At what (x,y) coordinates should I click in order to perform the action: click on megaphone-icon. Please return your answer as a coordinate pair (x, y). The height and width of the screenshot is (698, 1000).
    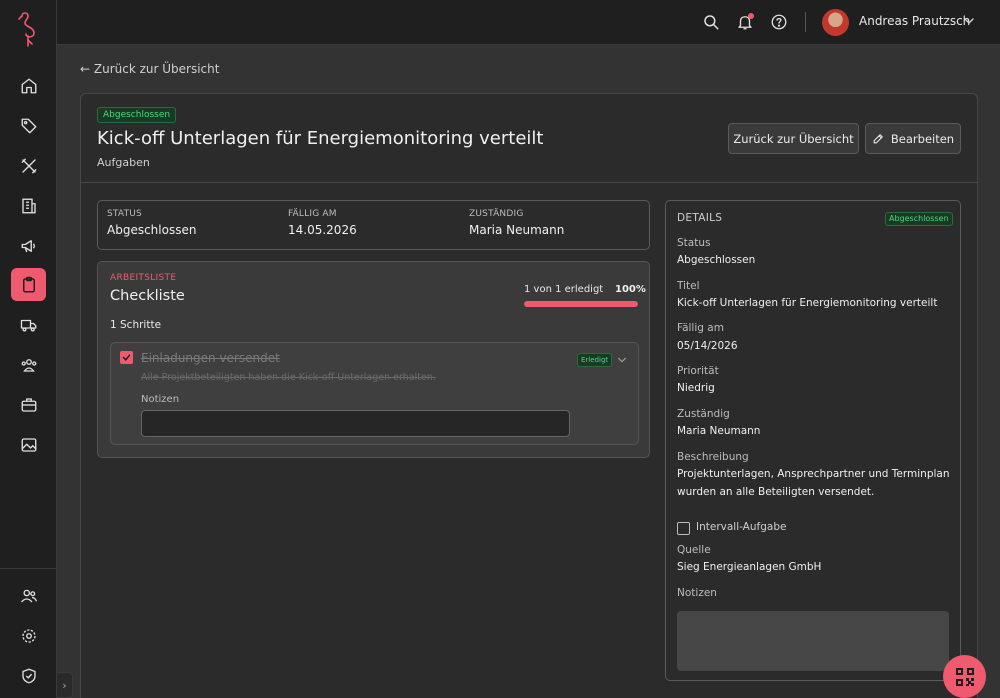
    Looking at the image, I should click on (28, 245).